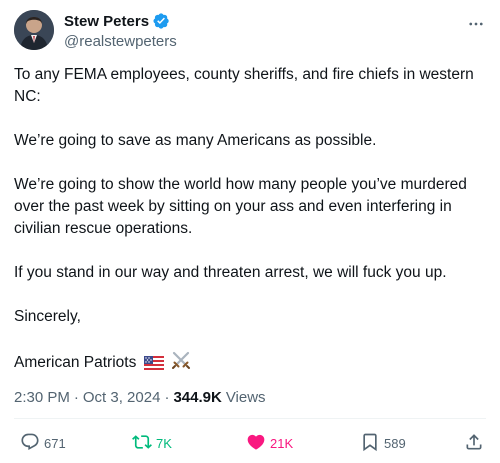 Image resolution: width=500 pixels, height=463 pixels. I want to click on share-button, so click(474, 443).